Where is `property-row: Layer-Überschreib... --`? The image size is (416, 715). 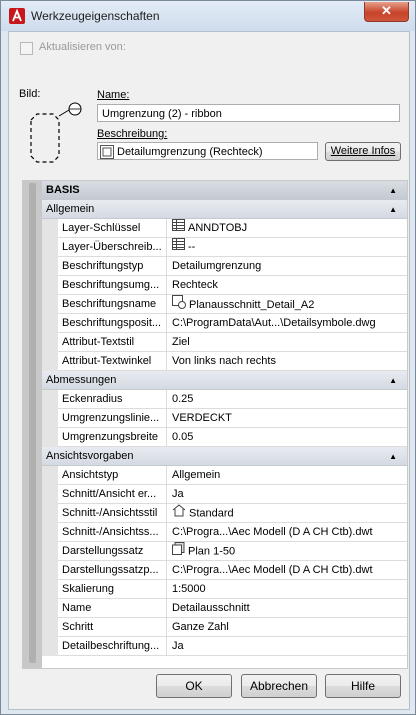 property-row: Layer-Überschreib... -- is located at coordinates (224, 247).